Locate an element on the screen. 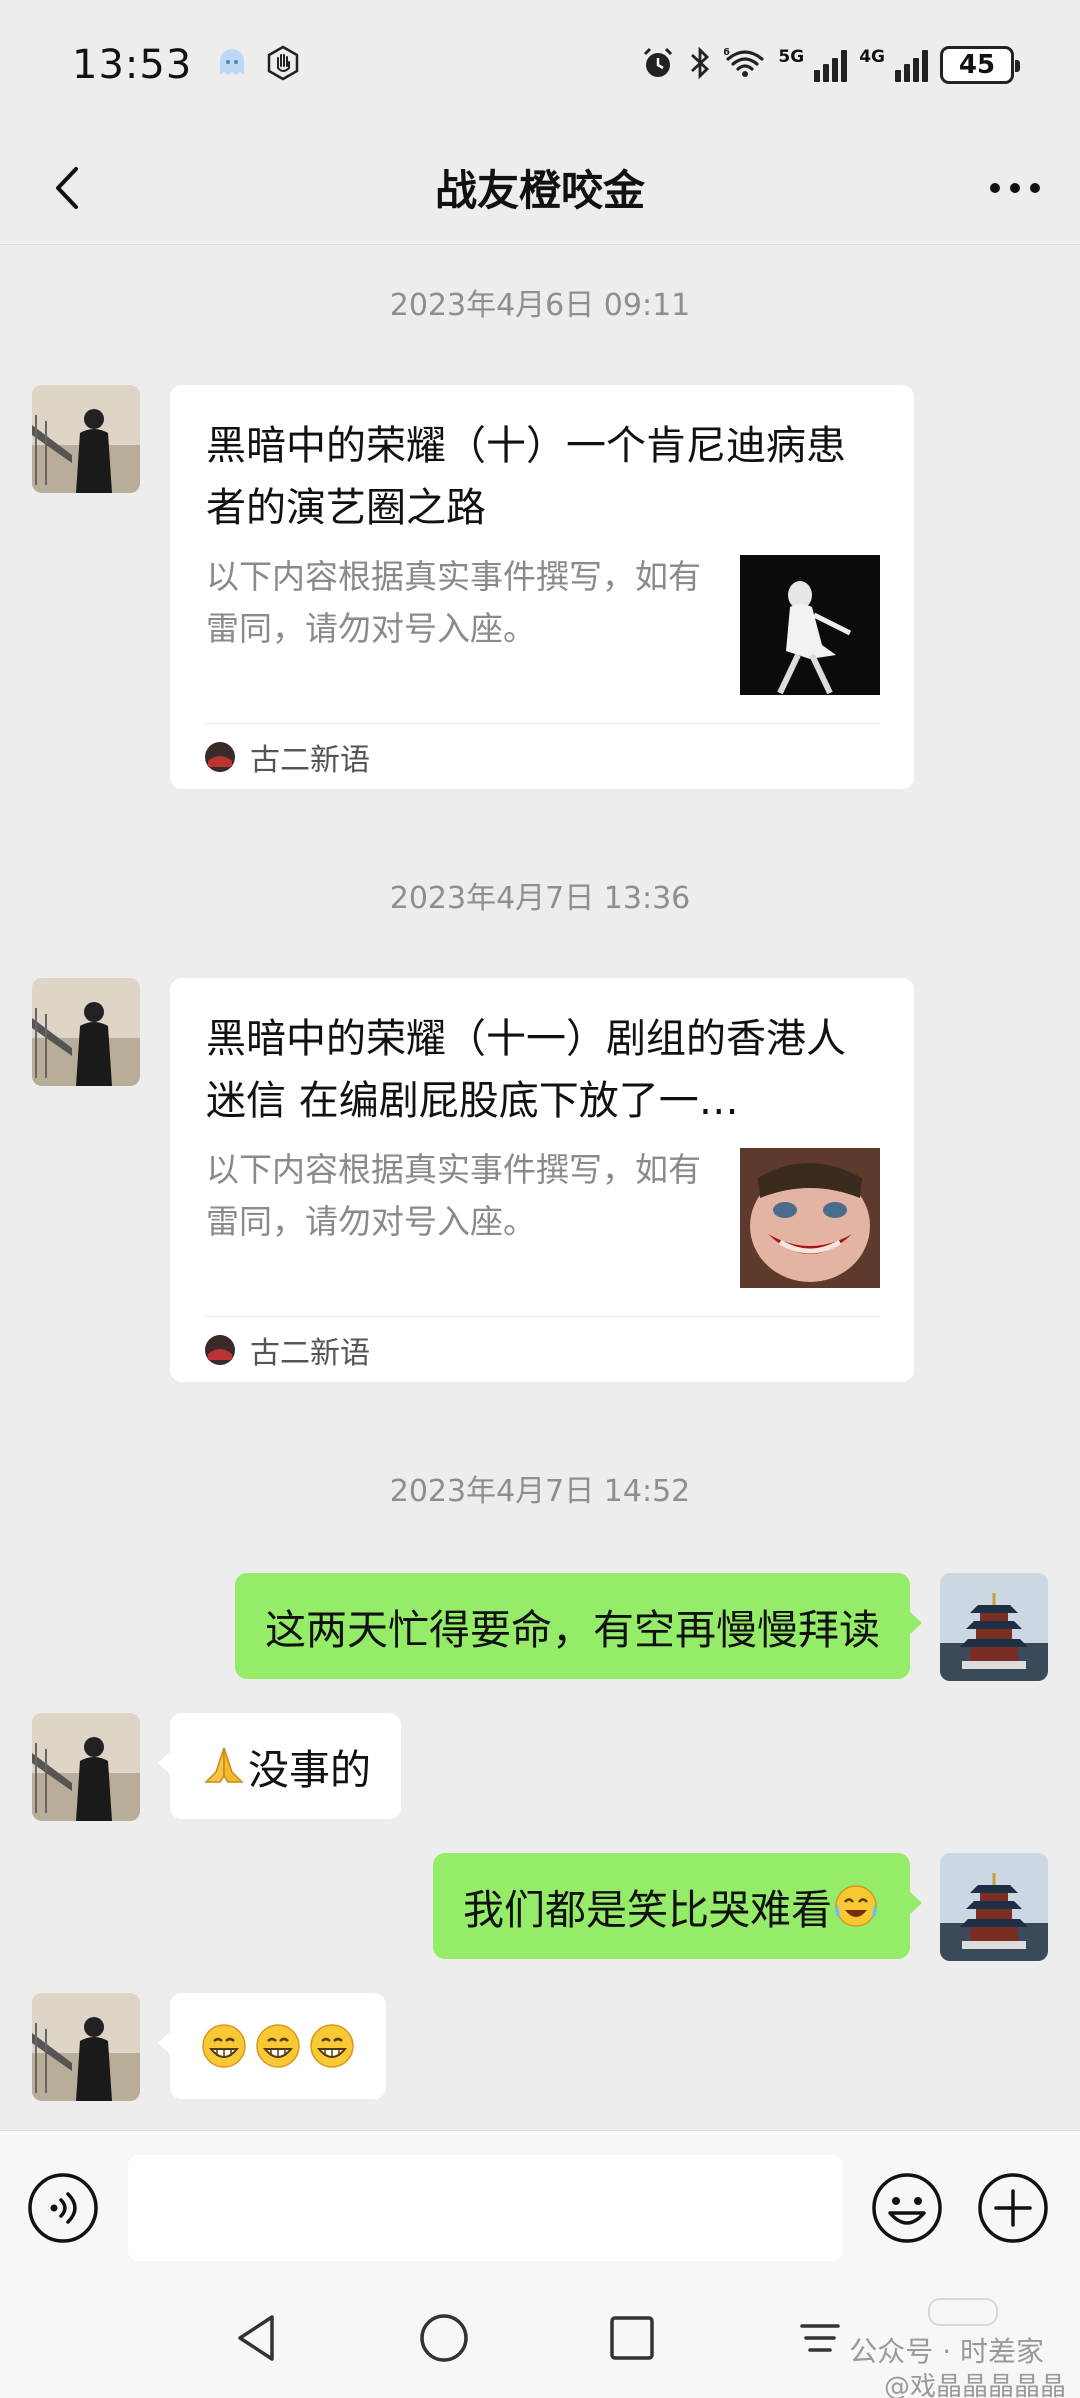 This screenshot has width=1080, height=2398. message-bubble-received is located at coordinates (272, 2046).